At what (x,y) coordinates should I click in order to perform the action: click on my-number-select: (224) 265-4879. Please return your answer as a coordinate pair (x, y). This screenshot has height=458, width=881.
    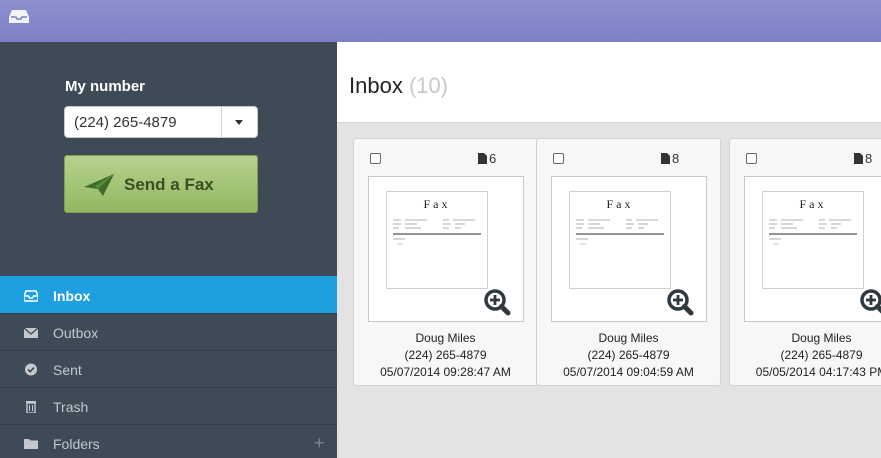
    Looking at the image, I should click on (161, 122).